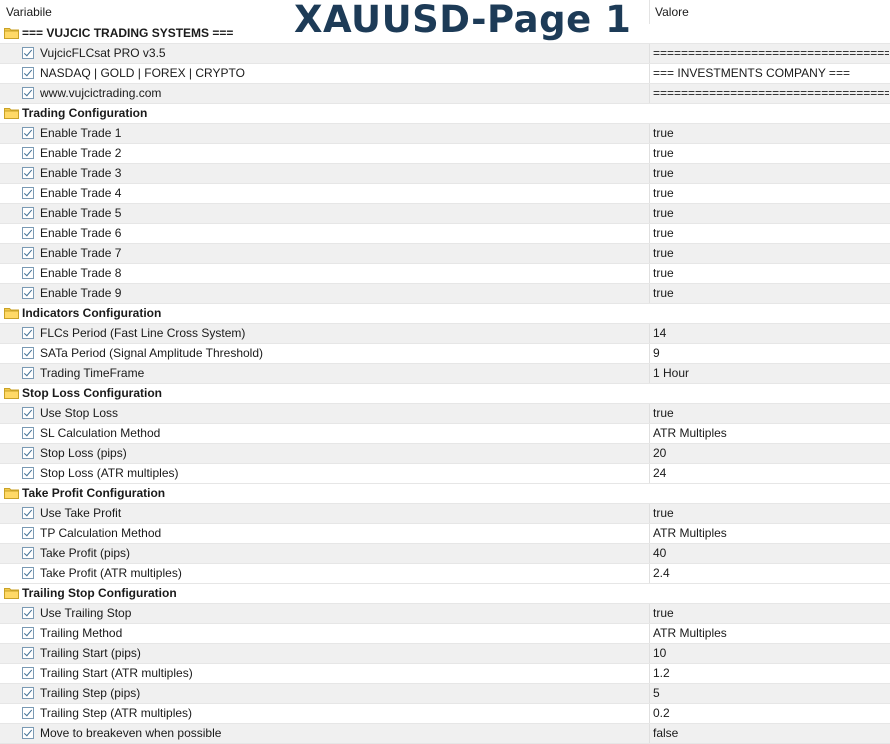 This screenshot has height=744, width=890. I want to click on parameter-value: === INVESTMENTS COMPANY ===, so click(771, 73).